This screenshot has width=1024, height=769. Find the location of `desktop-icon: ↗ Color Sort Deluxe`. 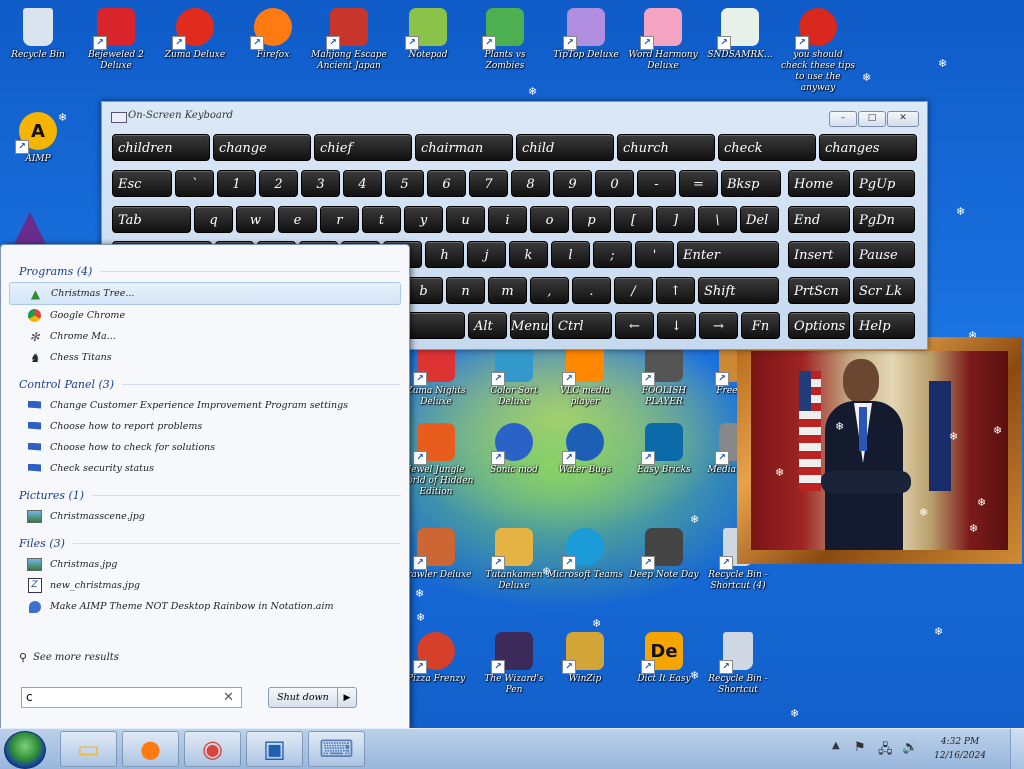

desktop-icon: ↗ Color Sort Deluxe is located at coordinates (514, 376).